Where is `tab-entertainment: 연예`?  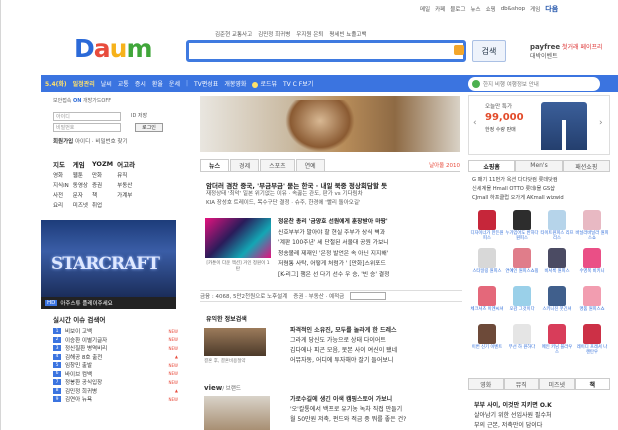
tab-entertainment: 연예 is located at coordinates (310, 165).